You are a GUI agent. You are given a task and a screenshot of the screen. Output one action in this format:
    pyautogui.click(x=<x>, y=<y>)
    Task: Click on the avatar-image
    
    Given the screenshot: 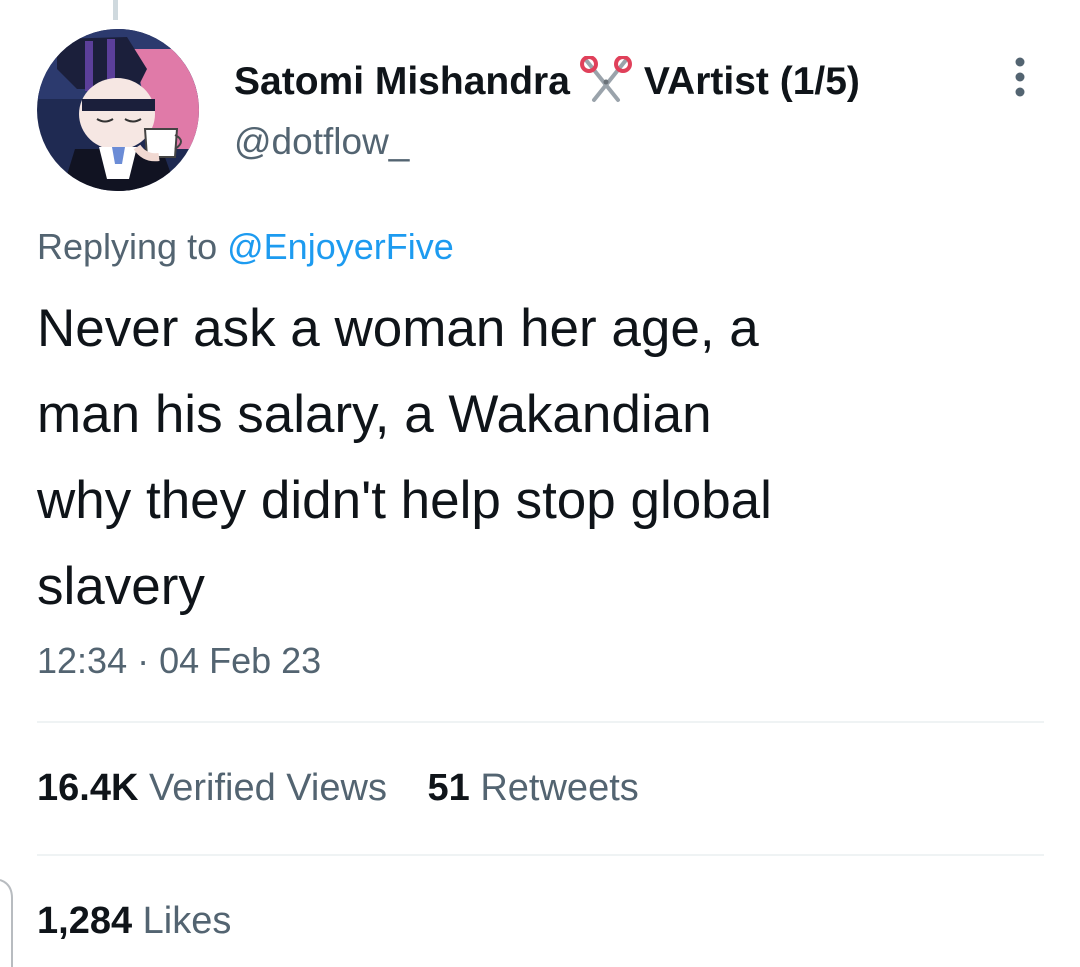 What is the action you would take?
    pyautogui.click(x=118, y=110)
    